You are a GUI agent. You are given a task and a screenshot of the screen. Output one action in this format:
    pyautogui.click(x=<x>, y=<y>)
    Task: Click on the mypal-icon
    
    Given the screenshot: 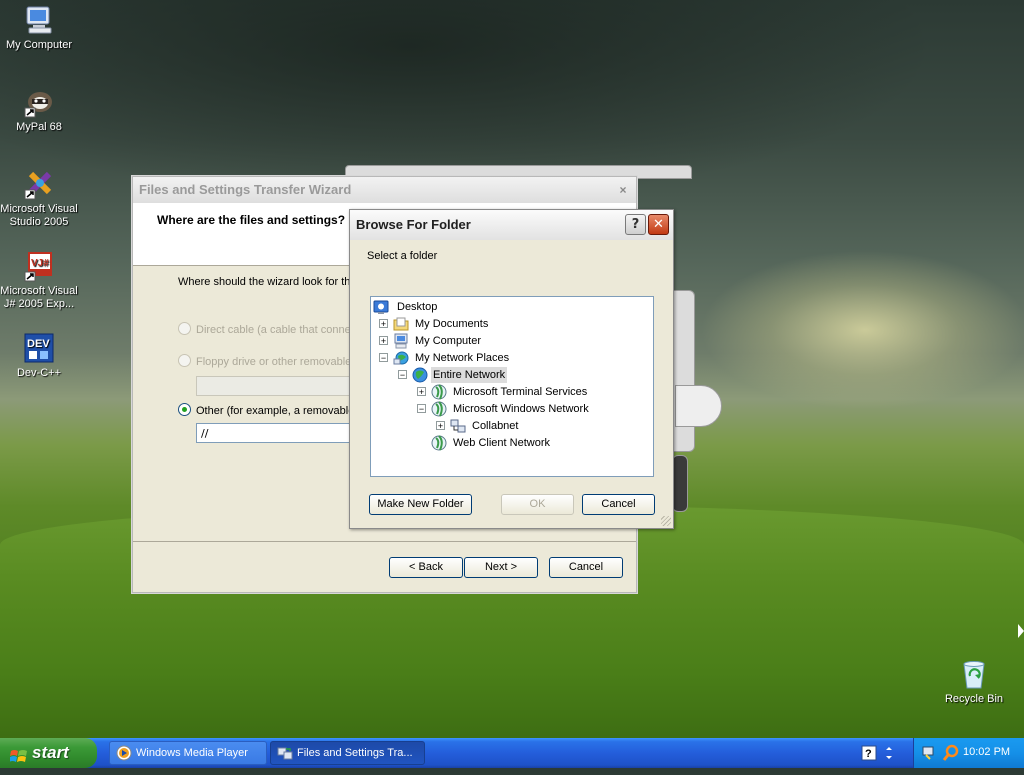 What is the action you would take?
    pyautogui.click(x=39, y=102)
    